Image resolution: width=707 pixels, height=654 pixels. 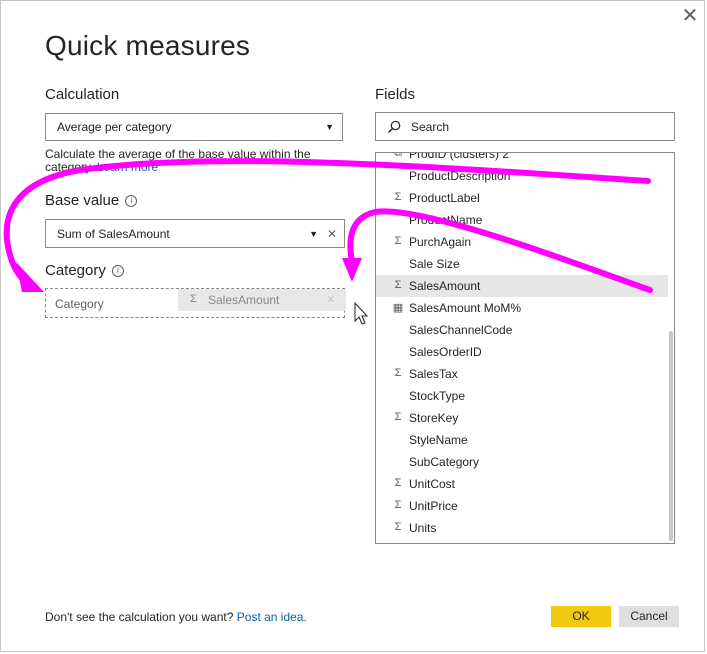 I want to click on field-item: Σ PurchAgain, so click(x=521, y=242).